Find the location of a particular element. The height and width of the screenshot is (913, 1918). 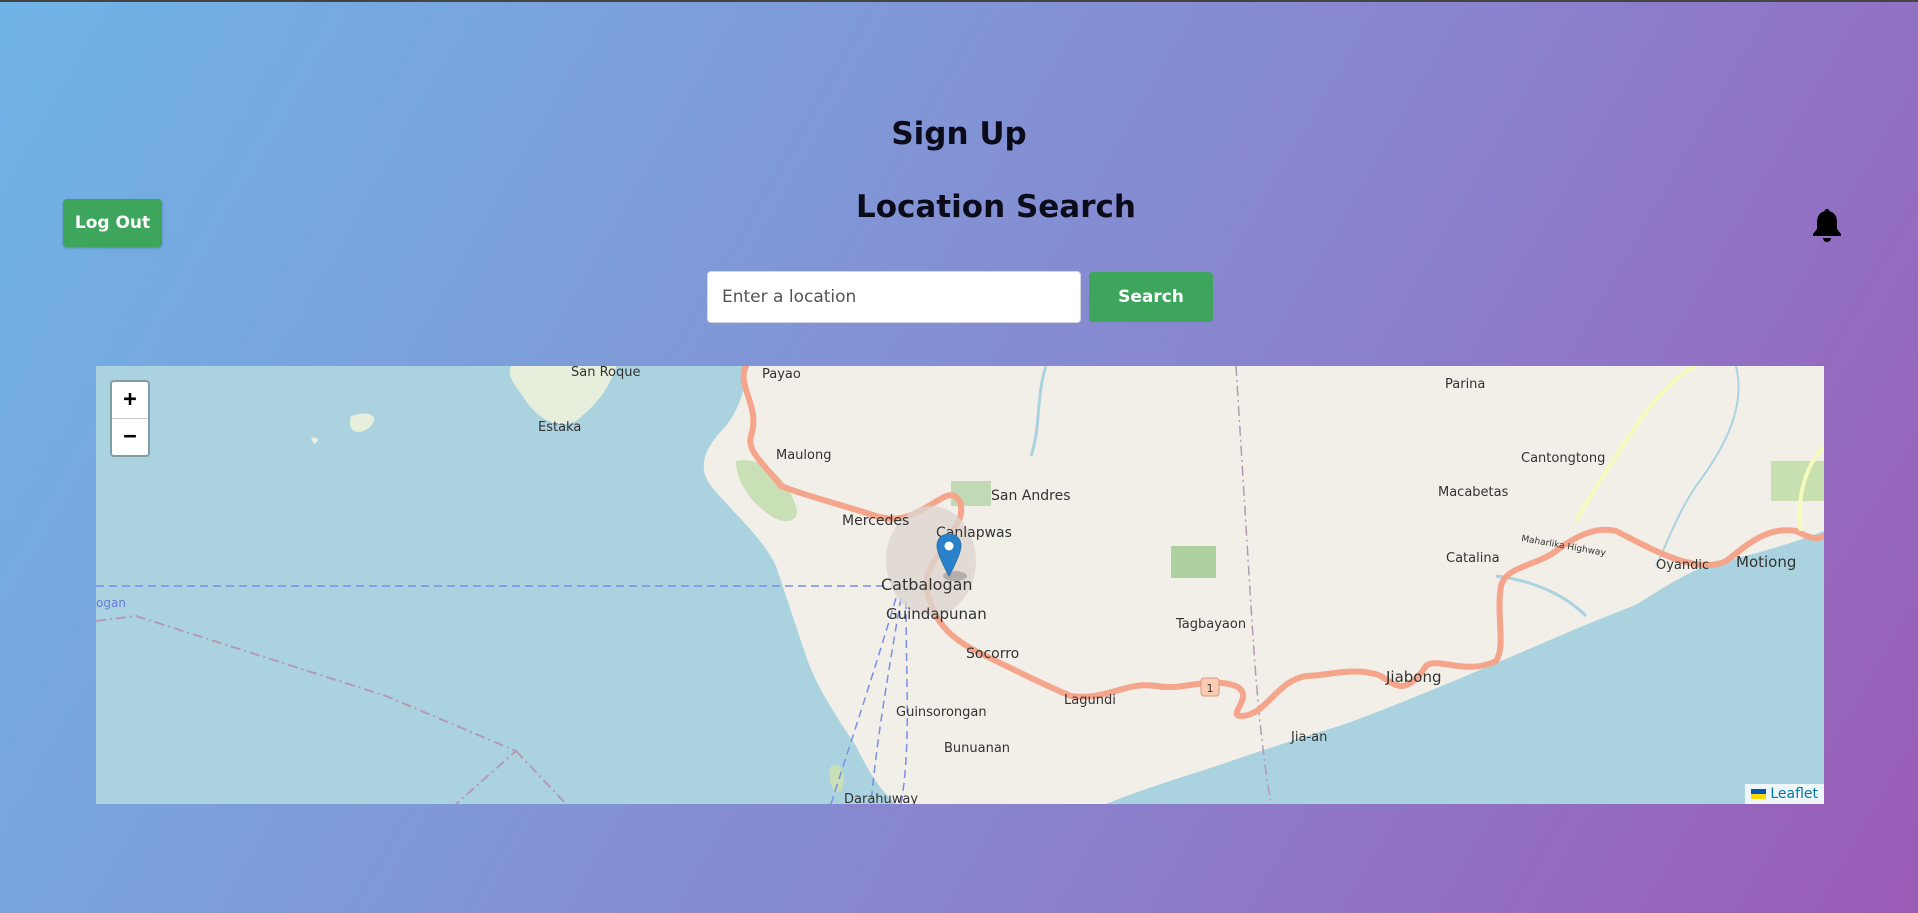

bell-icon is located at coordinates (1827, 225).